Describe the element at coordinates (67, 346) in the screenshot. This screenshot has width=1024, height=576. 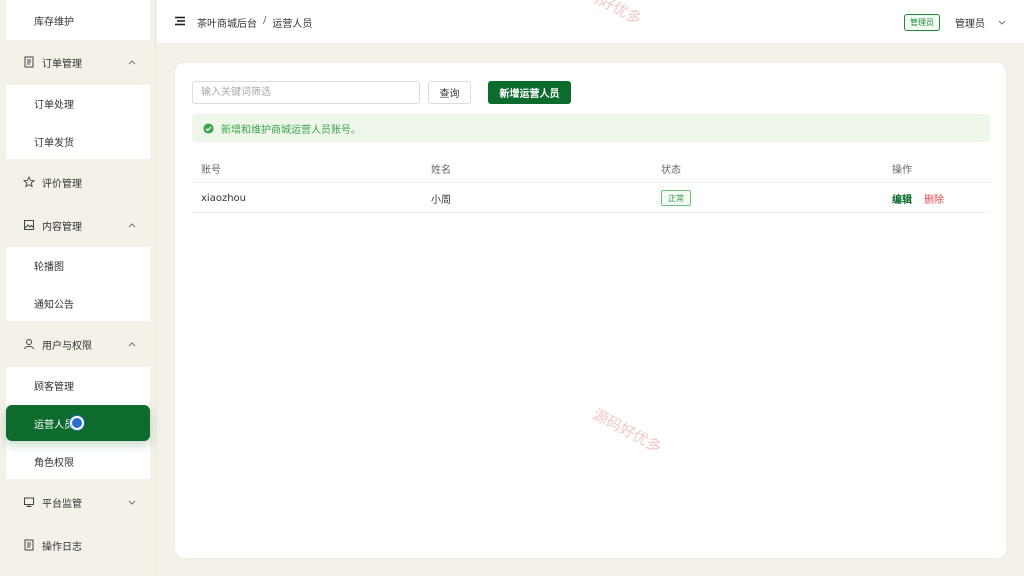
I see `sidebar-group-label: 用户与权限` at that location.